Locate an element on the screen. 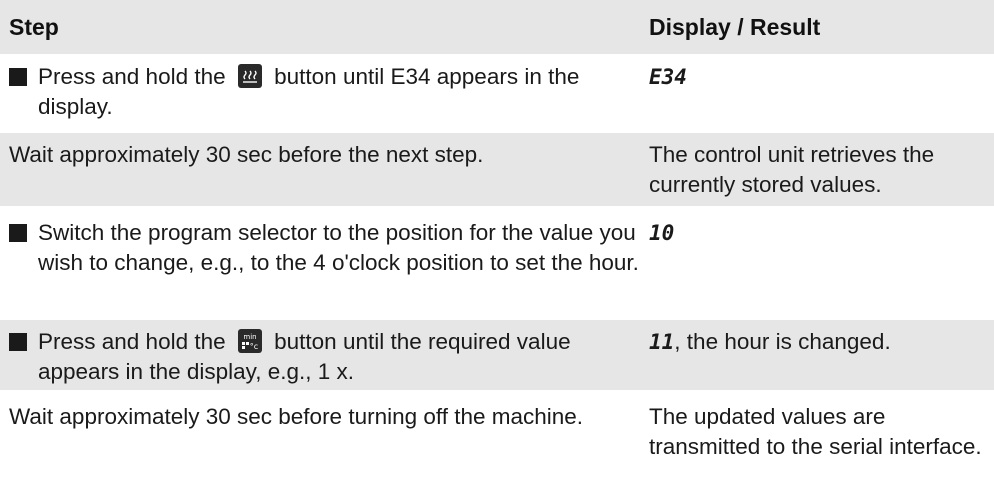 The height and width of the screenshot is (499, 994). table-header: Step Display / Result is located at coordinates (497, 27).